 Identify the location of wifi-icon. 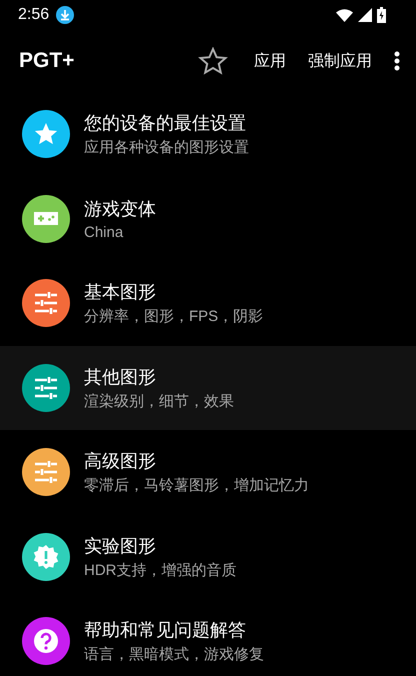
(344, 15).